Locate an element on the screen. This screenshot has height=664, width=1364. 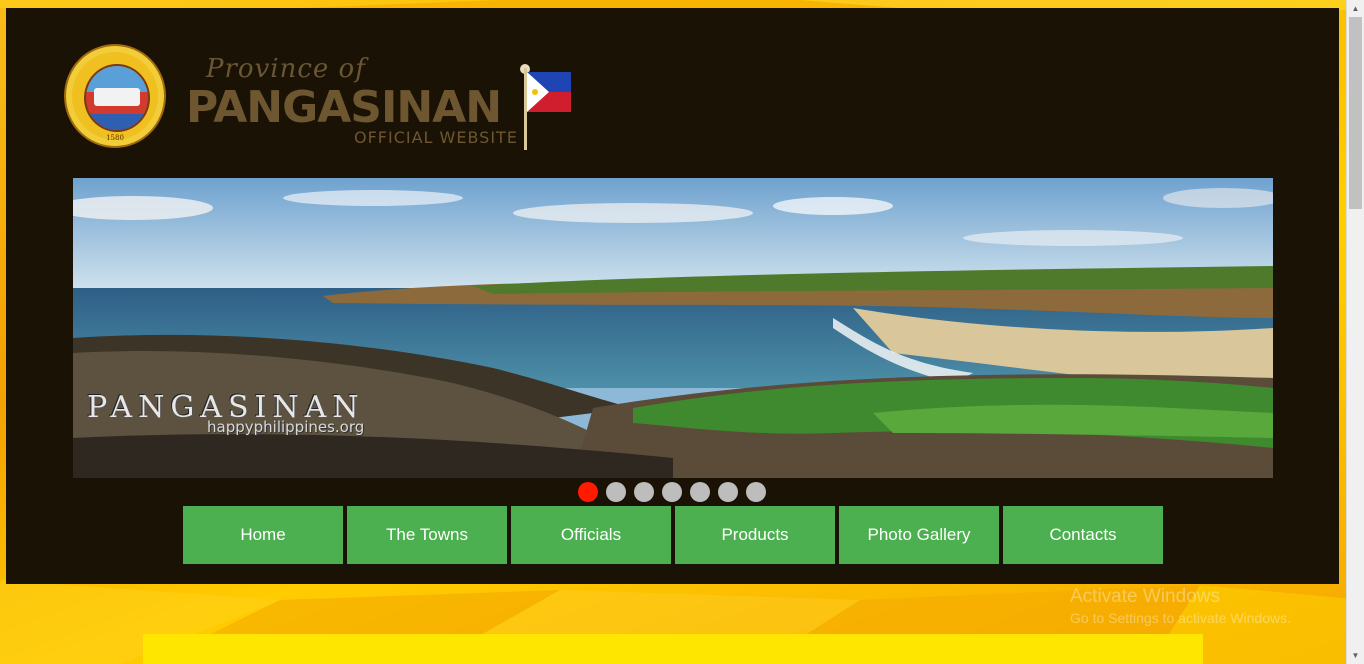
activate-windows-title: Activate Windows is located at coordinates (1145, 596).